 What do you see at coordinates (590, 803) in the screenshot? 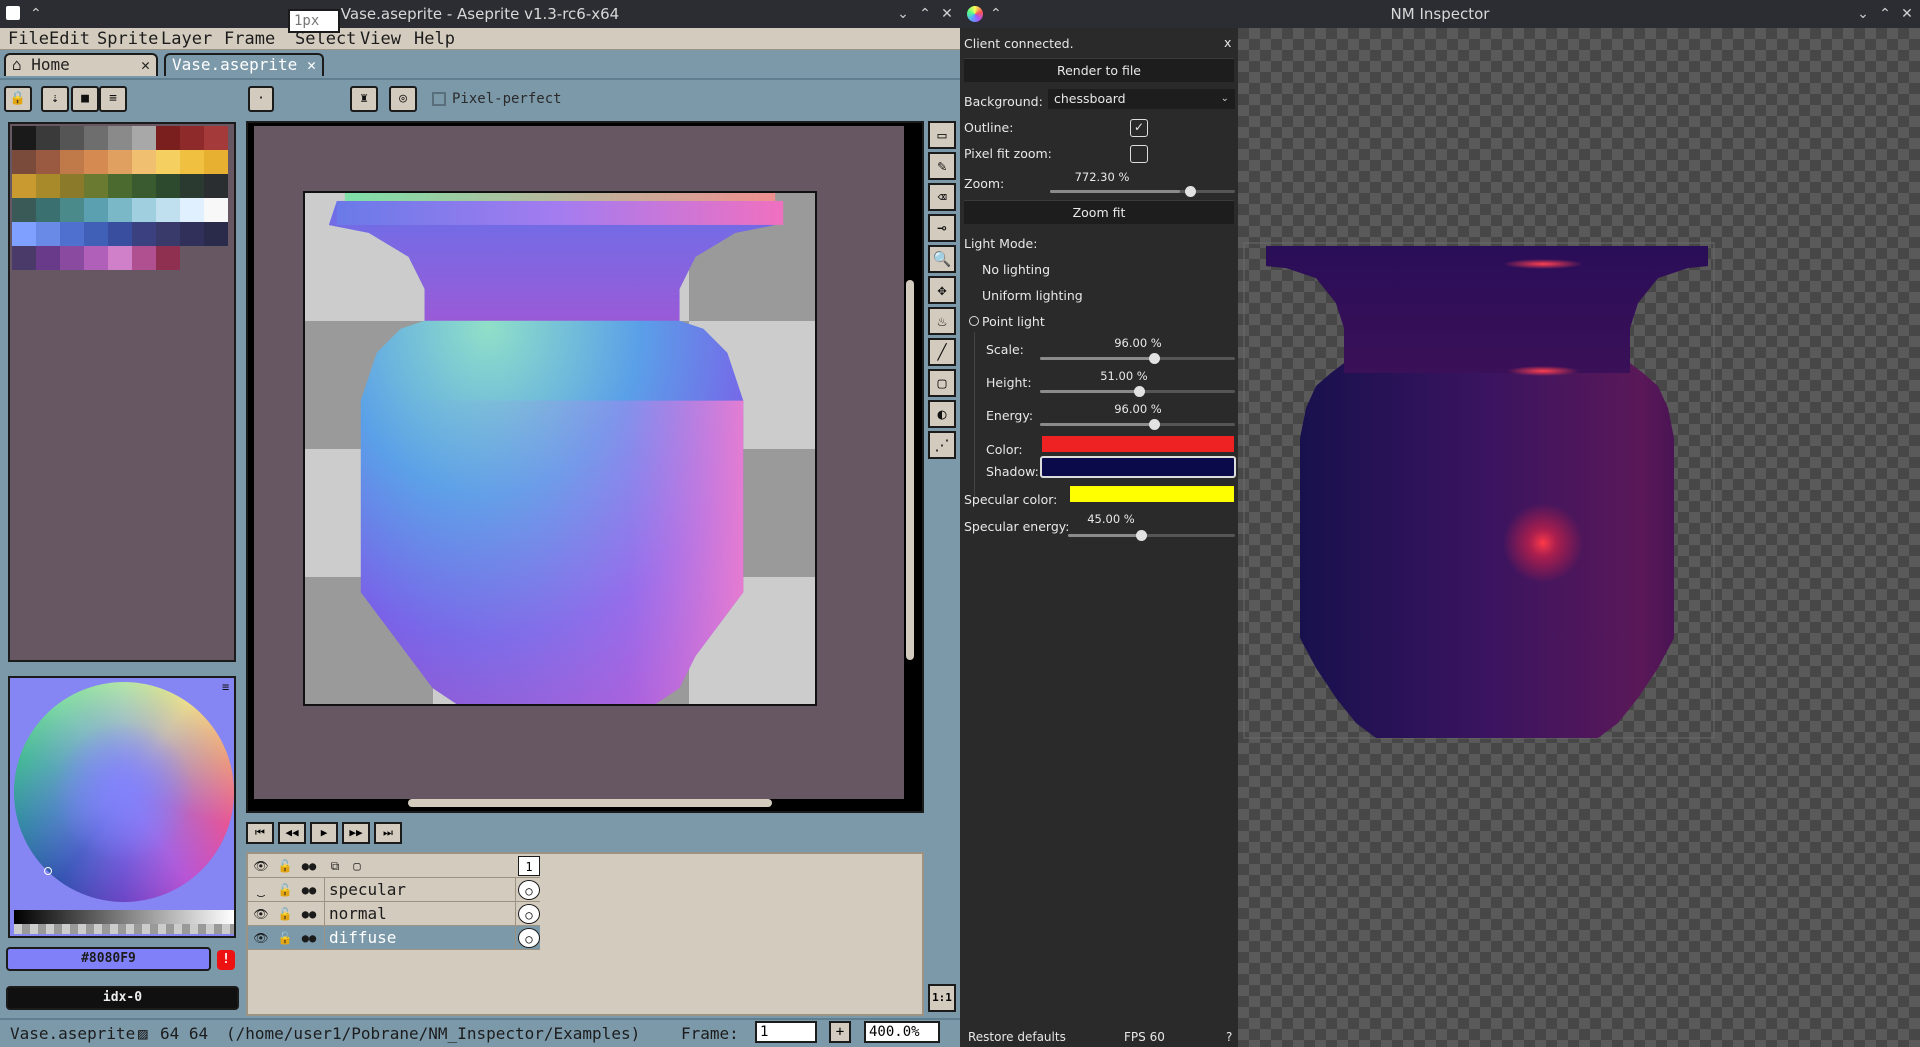
I see `horizontal-scrollbar` at bounding box center [590, 803].